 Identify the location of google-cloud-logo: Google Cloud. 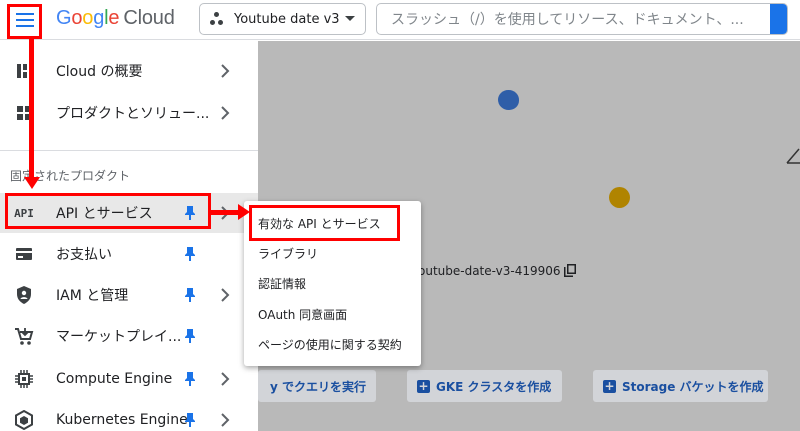
(115, 18).